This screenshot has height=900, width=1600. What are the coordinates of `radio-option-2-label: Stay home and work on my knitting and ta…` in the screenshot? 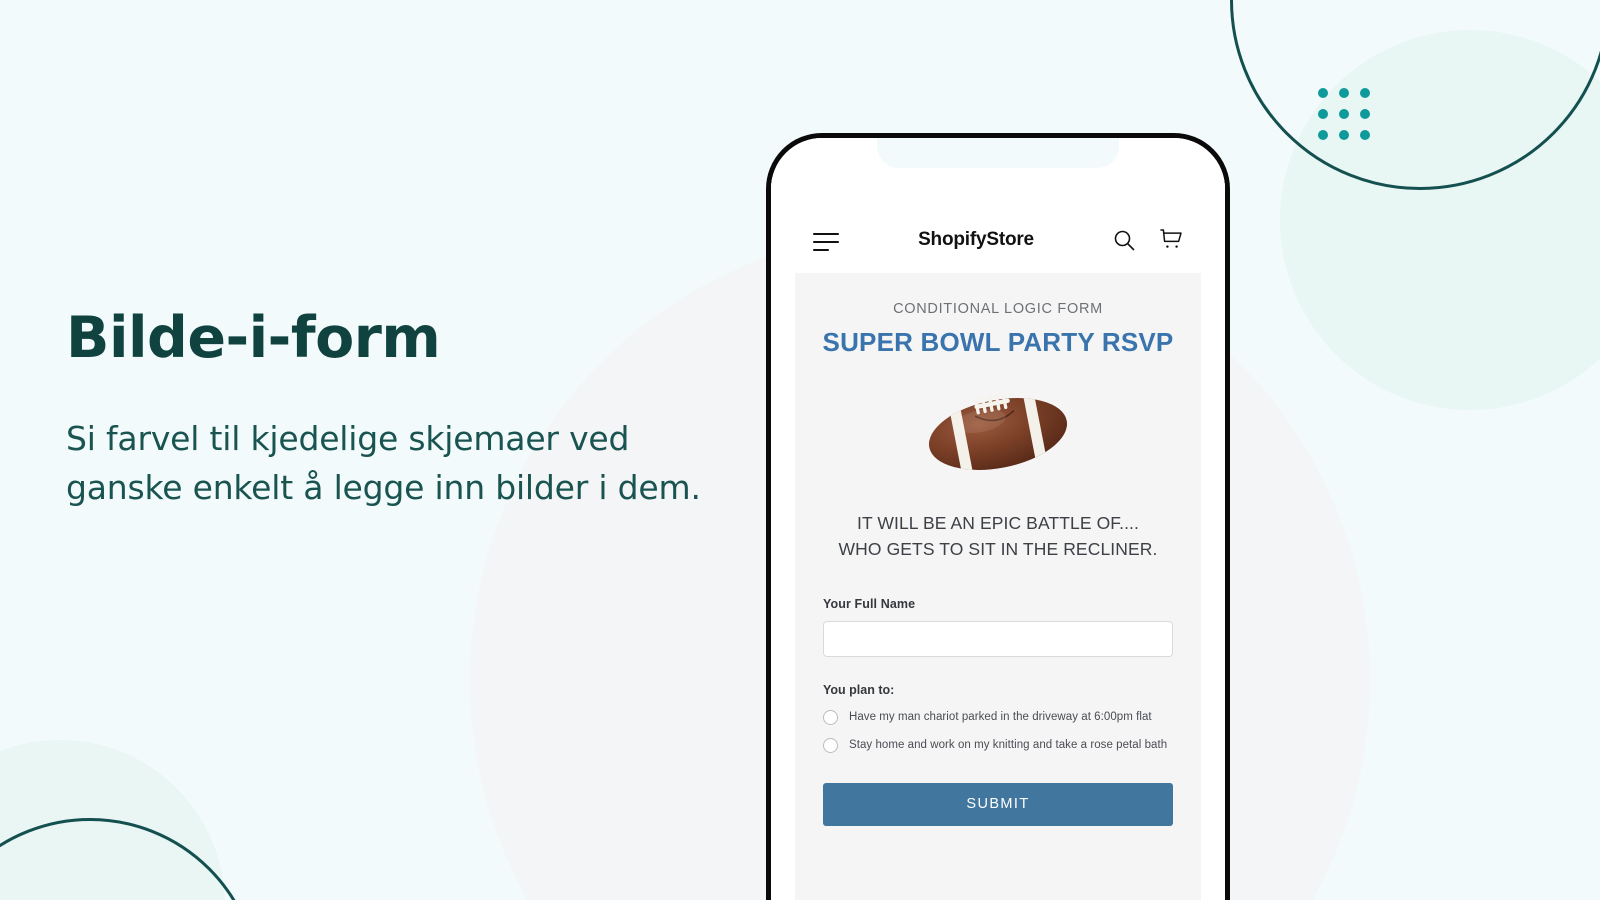 It's located at (1008, 745).